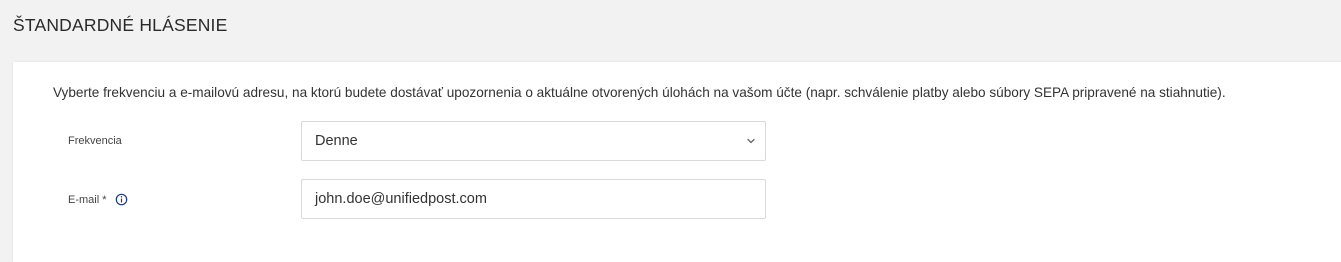 This screenshot has height=262, width=1341. I want to click on frequency-label: Frekvencia, so click(95, 141).